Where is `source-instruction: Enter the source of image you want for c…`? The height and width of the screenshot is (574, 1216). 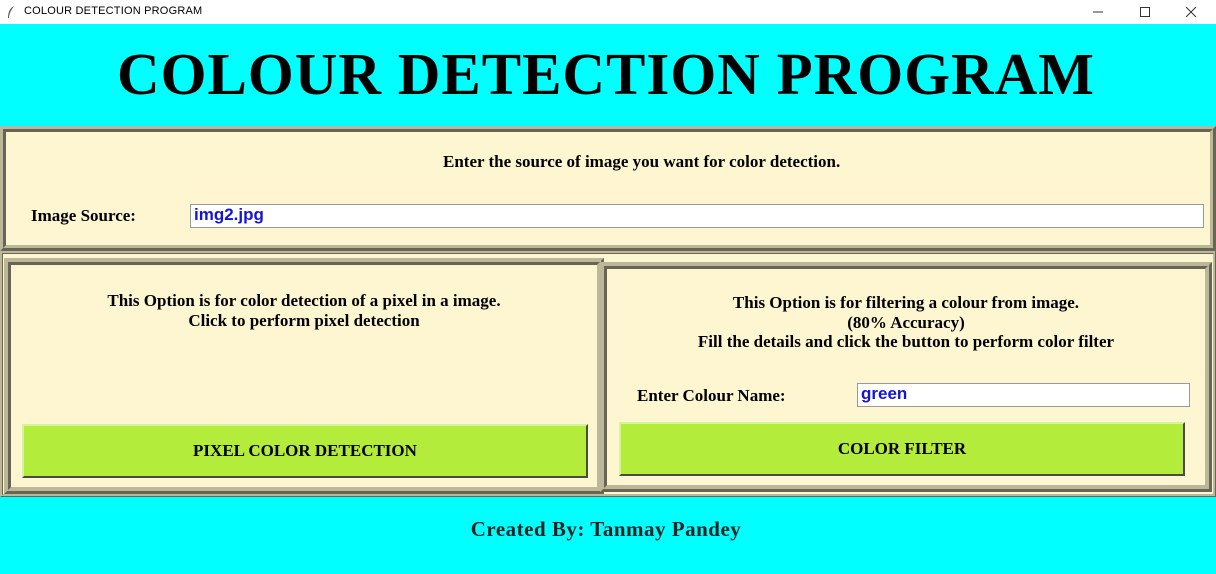 source-instruction: Enter the source of image you want for c… is located at coordinates (642, 161).